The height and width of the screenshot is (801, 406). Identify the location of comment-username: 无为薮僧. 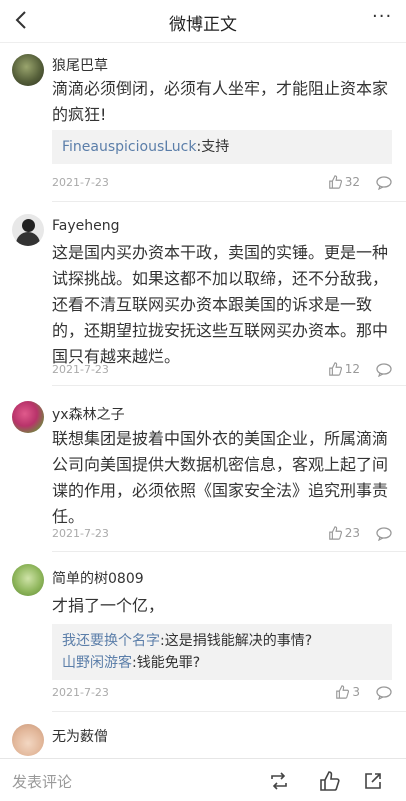
(80, 736).